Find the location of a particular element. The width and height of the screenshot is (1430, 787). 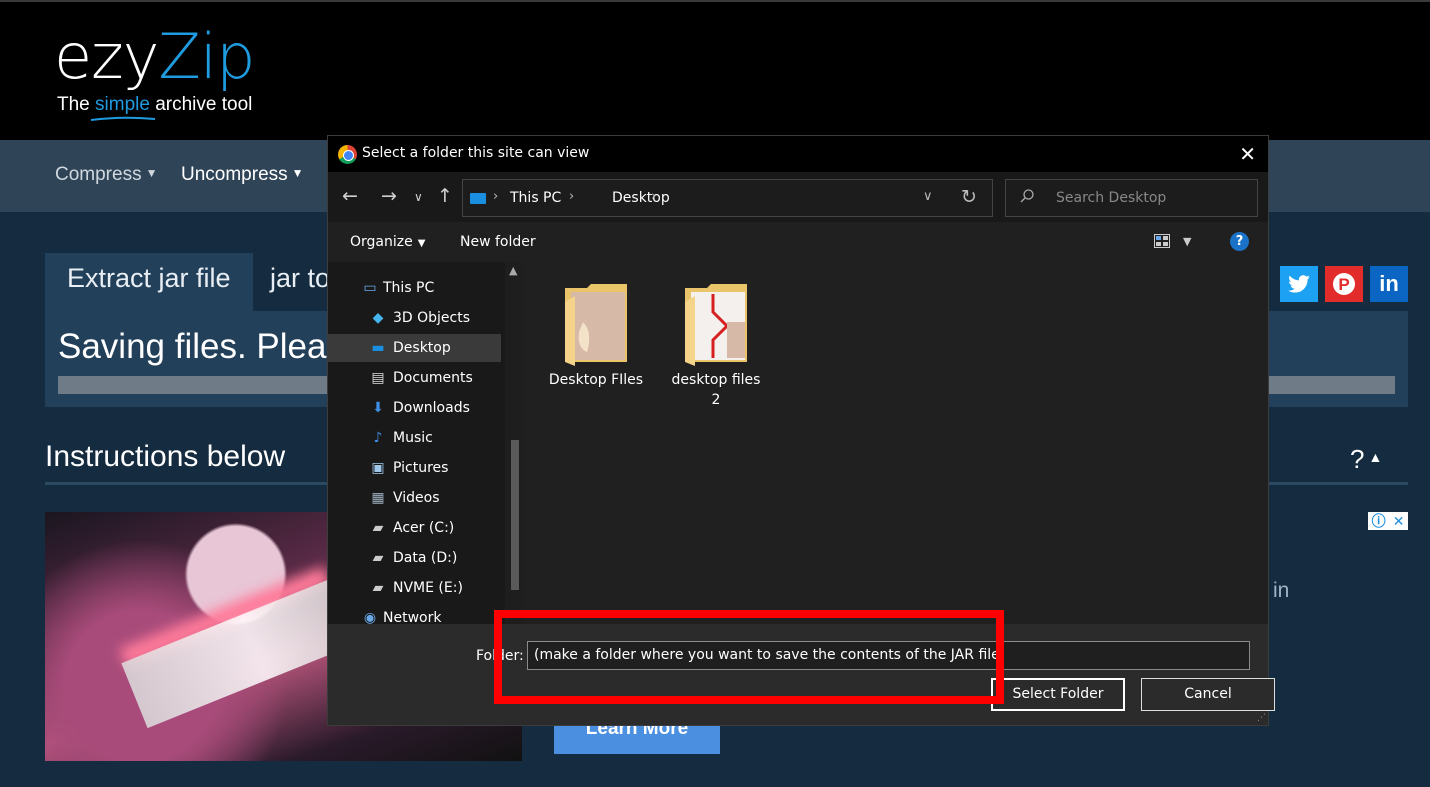

sidebar-item-pictures: ▣ Pictures is located at coordinates (414, 468).